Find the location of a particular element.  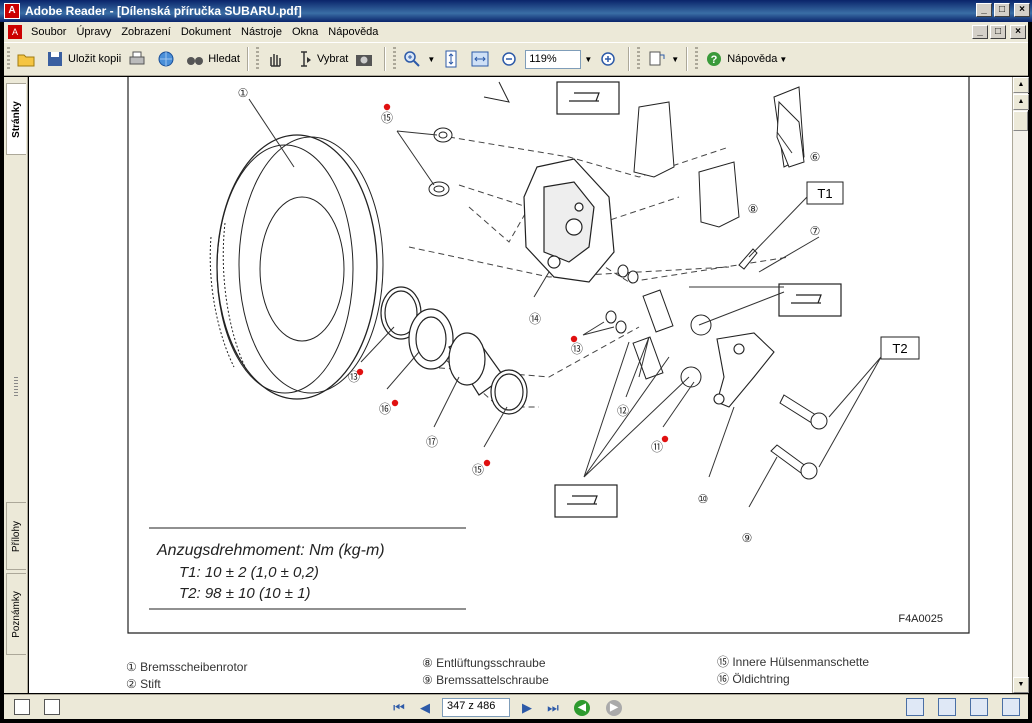

single-page-layout-icon is located at coordinates (915, 707).